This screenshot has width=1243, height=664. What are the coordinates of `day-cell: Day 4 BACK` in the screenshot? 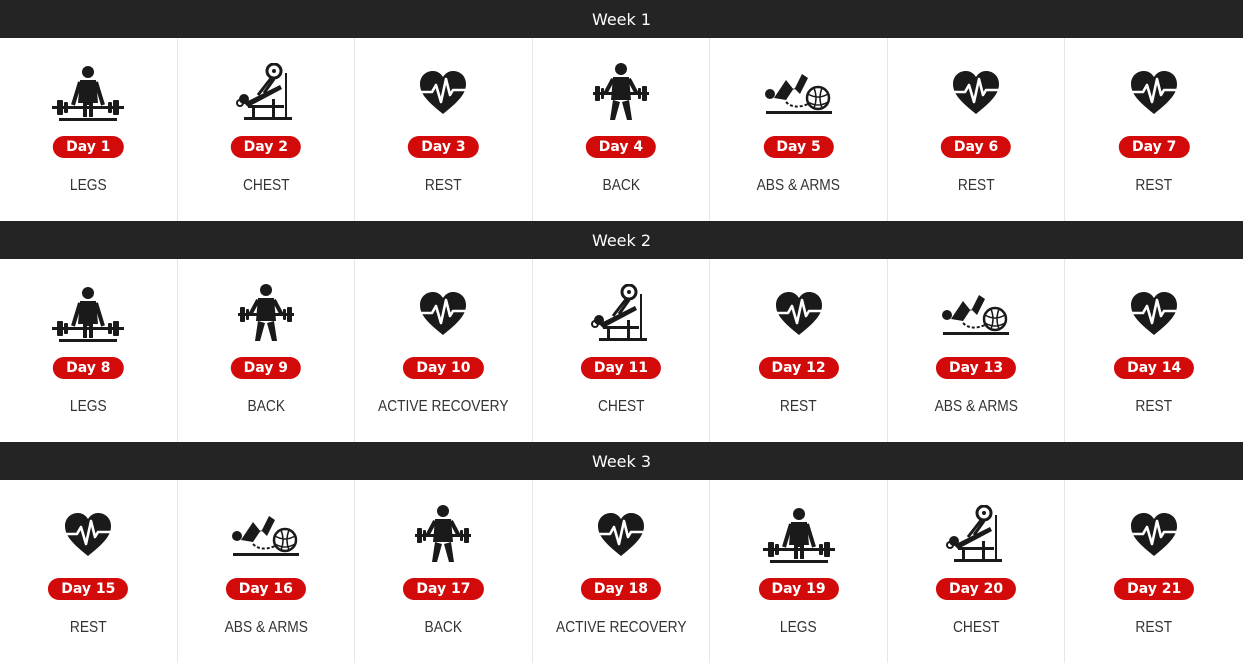 It's located at (622, 129).